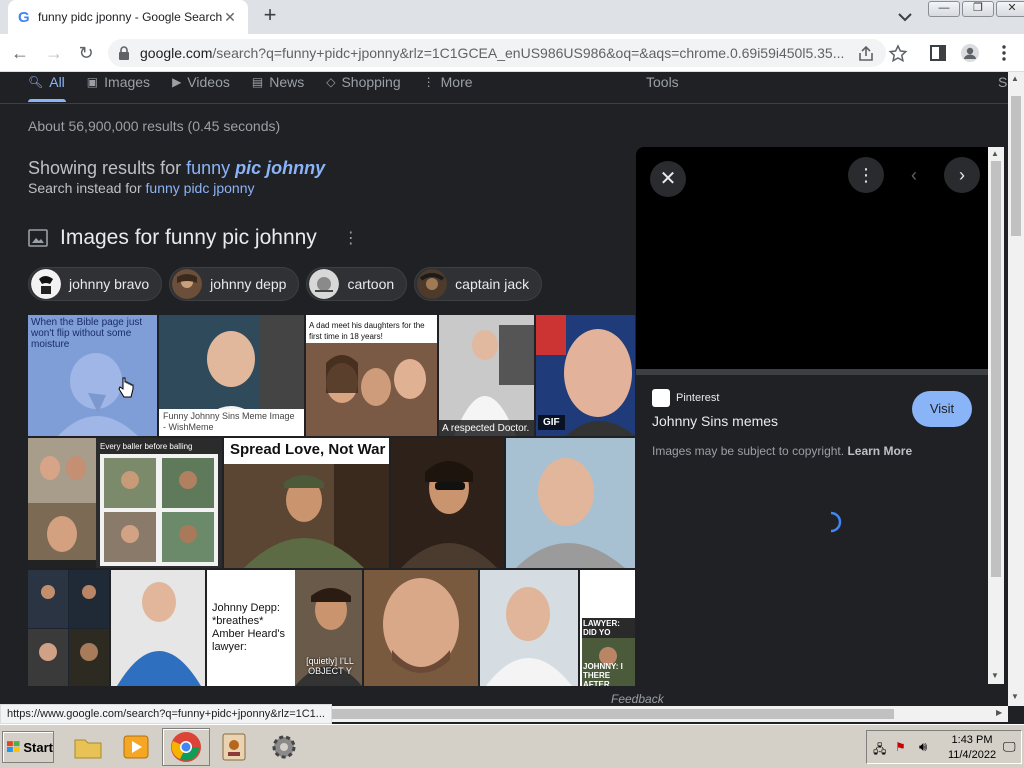 The height and width of the screenshot is (768, 1024). Describe the element at coordinates (944, 9) in the screenshot. I see `minimize-button: —` at that location.